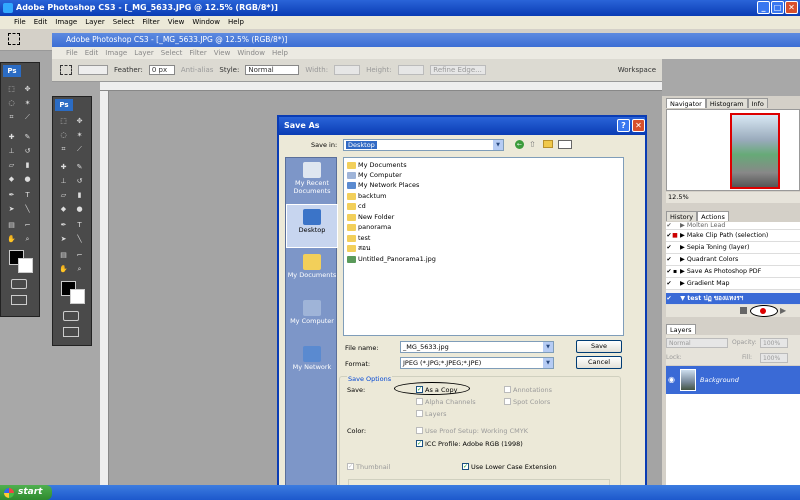 The height and width of the screenshot is (500, 800). I want to click on background-color-swatch, so click(25, 265).